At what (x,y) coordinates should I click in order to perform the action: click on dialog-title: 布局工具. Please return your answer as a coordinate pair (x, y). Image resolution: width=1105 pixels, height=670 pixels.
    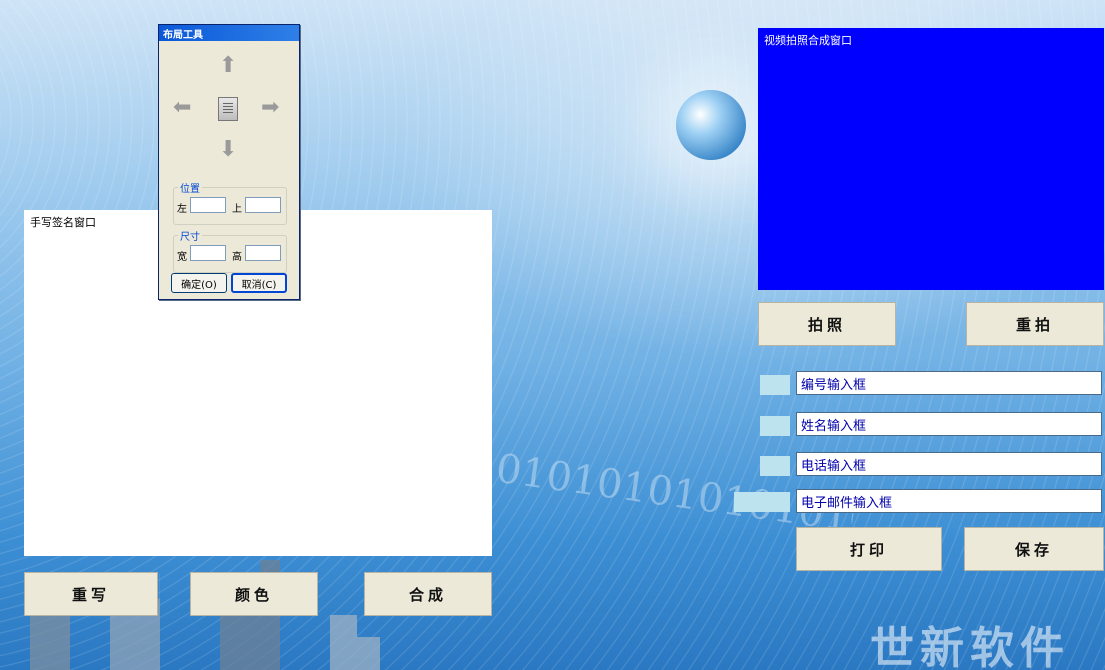
    Looking at the image, I should click on (229, 33).